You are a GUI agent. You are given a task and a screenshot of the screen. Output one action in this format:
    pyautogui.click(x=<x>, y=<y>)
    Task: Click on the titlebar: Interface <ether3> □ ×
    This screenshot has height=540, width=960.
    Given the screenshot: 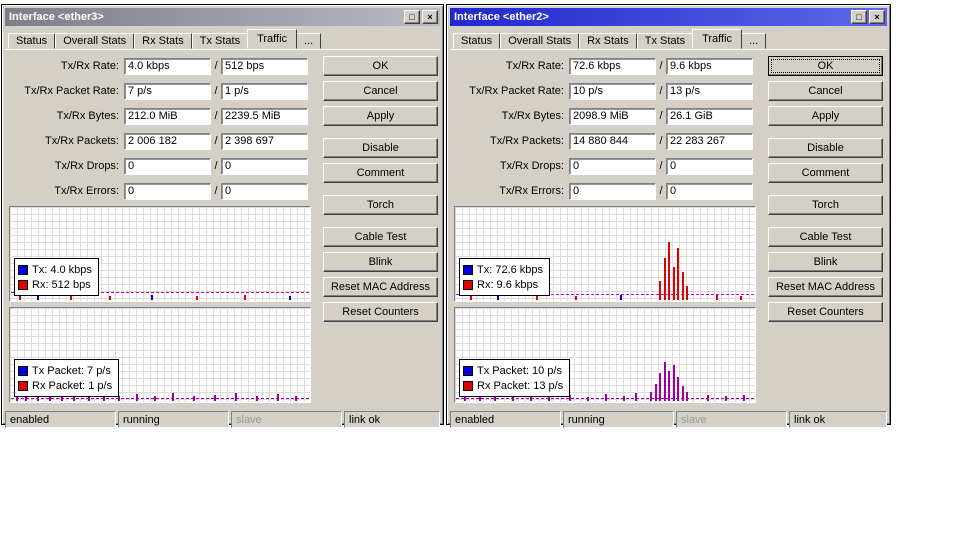 What is the action you would take?
    pyautogui.click(x=222, y=17)
    